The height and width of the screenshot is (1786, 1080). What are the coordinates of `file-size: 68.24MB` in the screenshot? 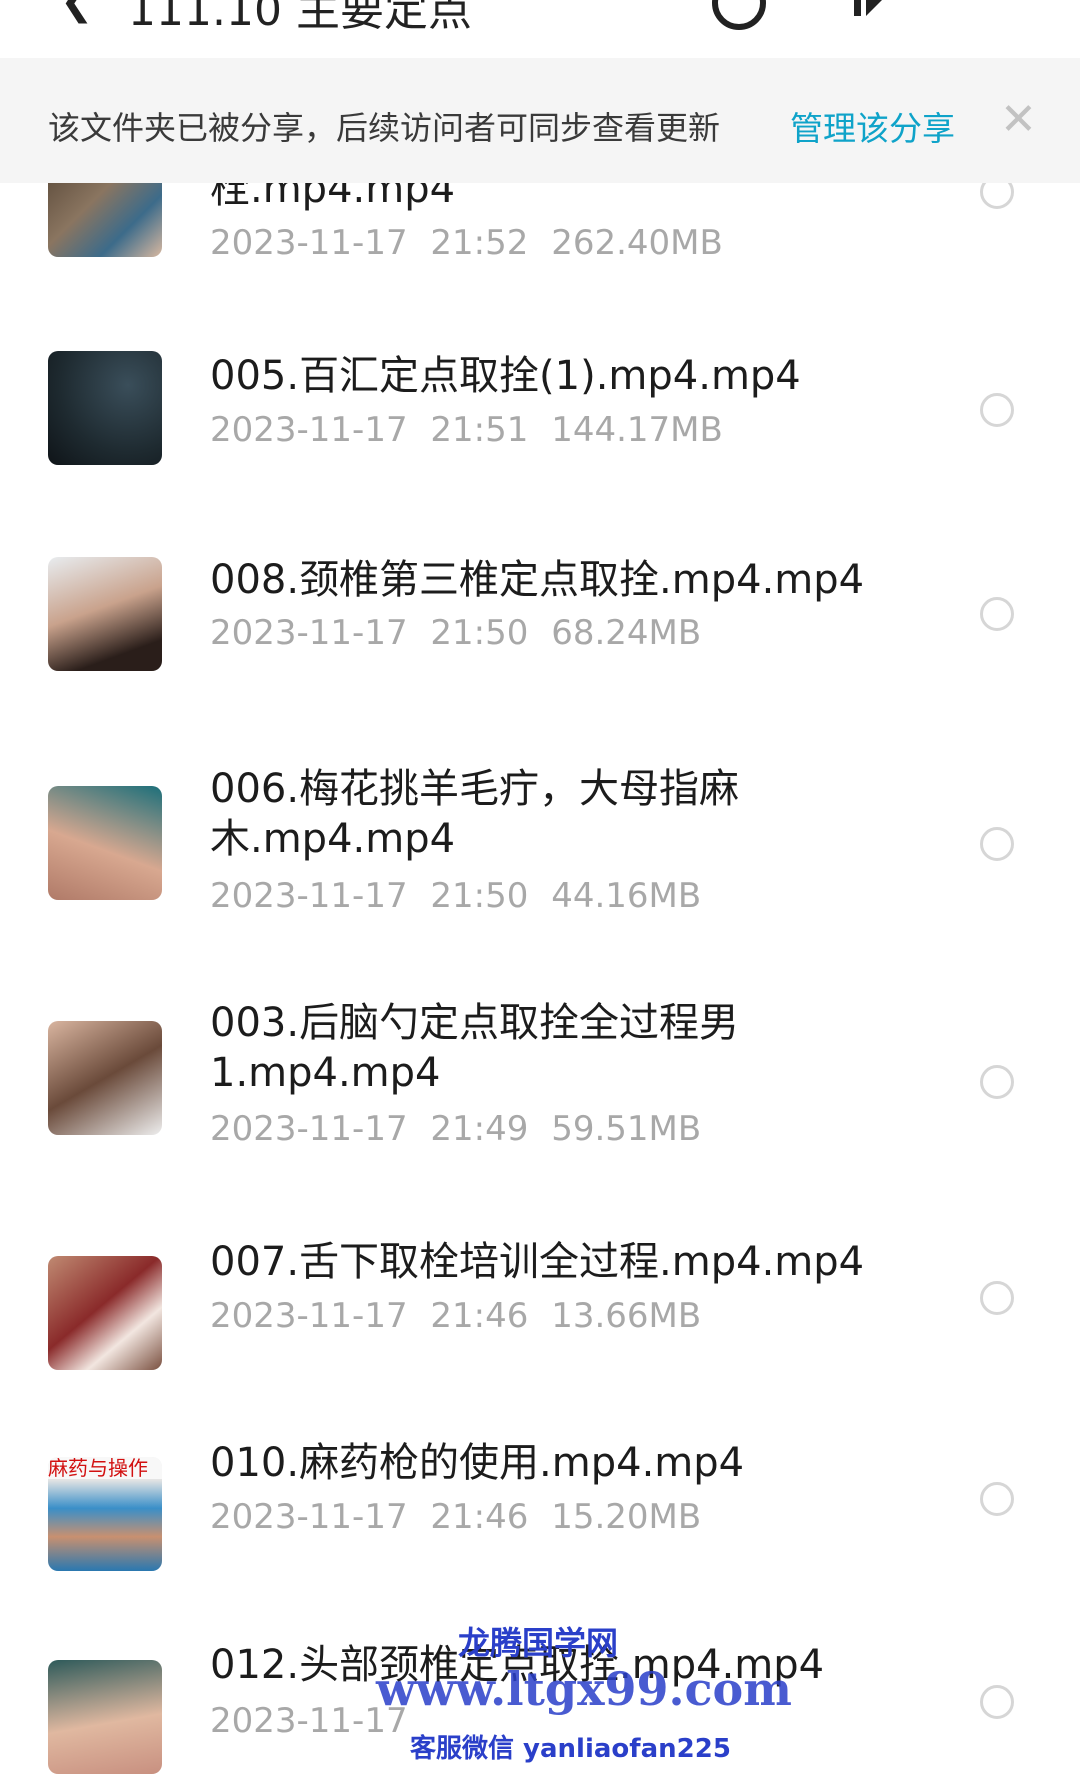 It's located at (626, 633).